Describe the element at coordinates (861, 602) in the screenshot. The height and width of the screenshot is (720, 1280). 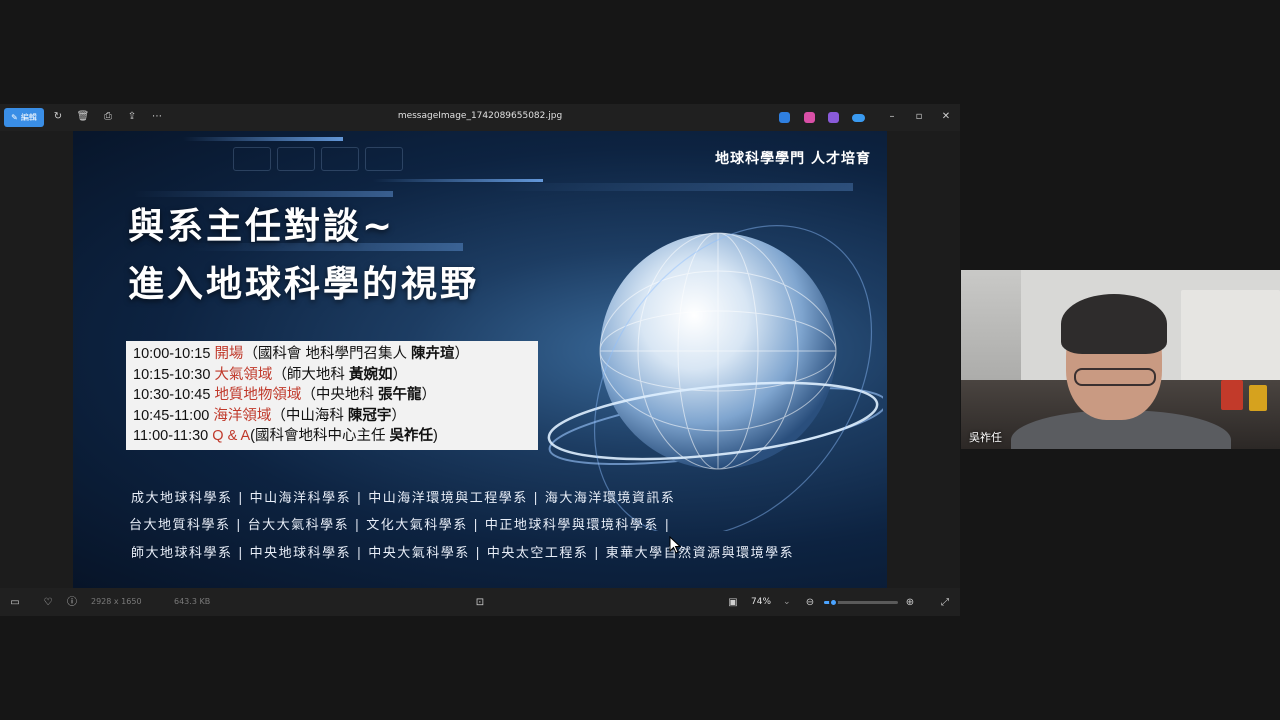
I see `zoom-slider` at that location.